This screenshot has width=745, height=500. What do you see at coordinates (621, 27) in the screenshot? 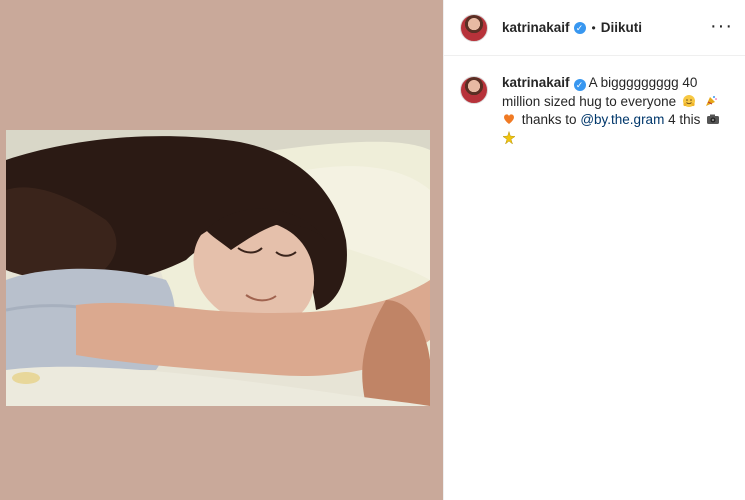
I see `following-button: Diikuti` at bounding box center [621, 27].